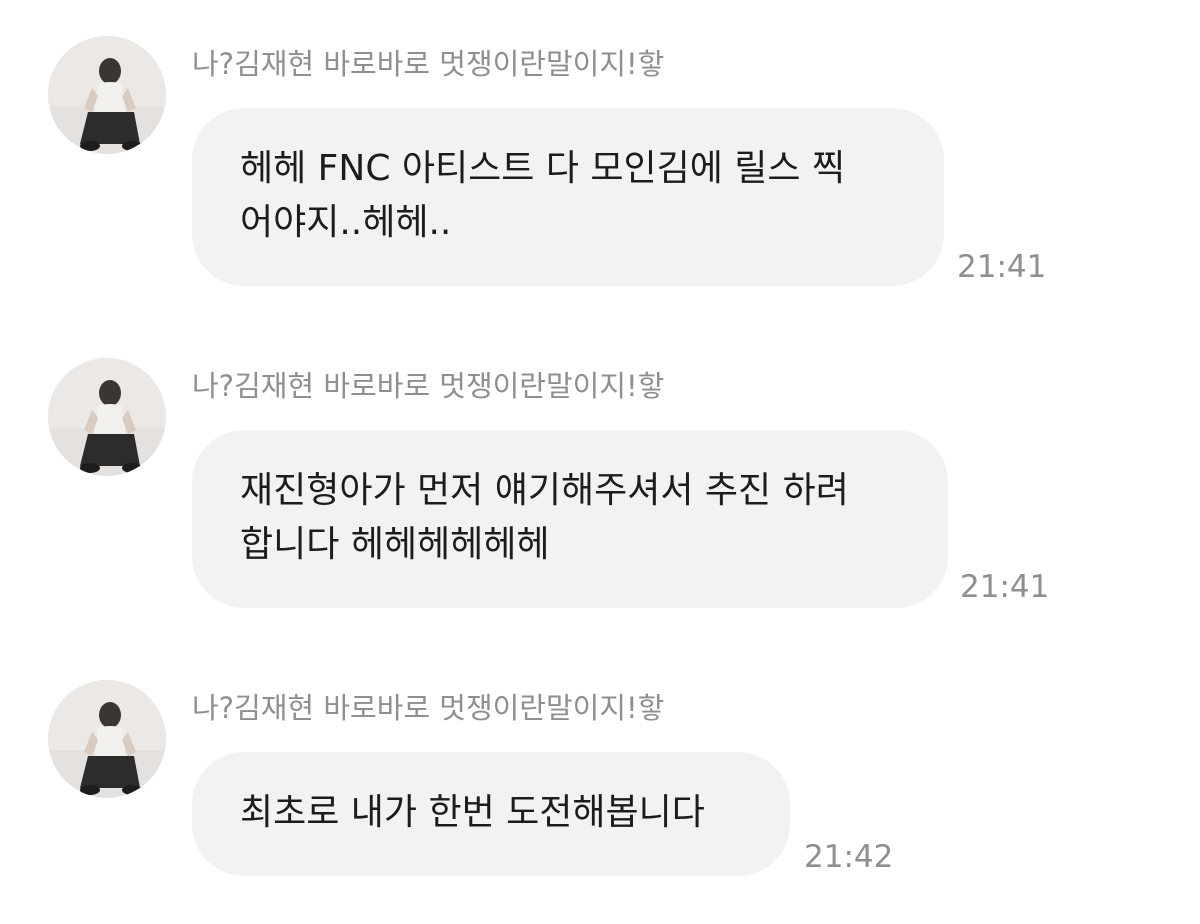 Image resolution: width=1200 pixels, height=924 pixels. Describe the element at coordinates (346, 222) in the screenshot. I see `message-text-line: 어야지..헤헤..` at that location.